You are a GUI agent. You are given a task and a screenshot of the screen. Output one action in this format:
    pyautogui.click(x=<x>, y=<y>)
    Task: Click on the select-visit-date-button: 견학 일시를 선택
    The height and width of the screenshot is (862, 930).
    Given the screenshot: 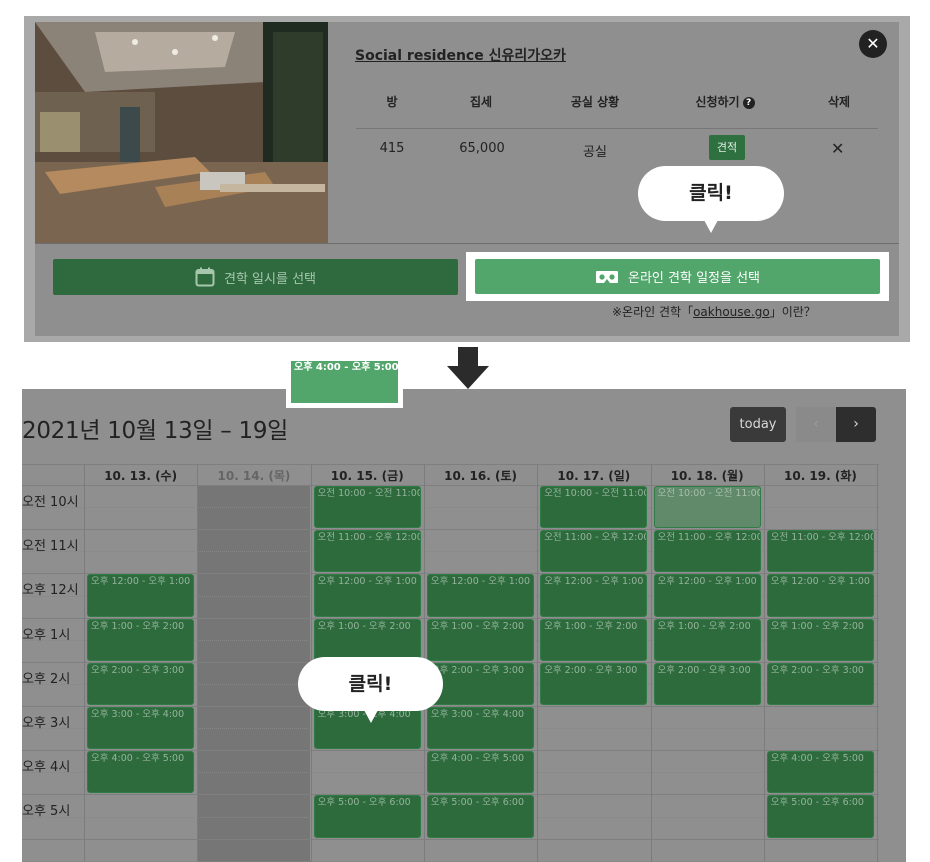 What is the action you would take?
    pyautogui.click(x=255, y=277)
    